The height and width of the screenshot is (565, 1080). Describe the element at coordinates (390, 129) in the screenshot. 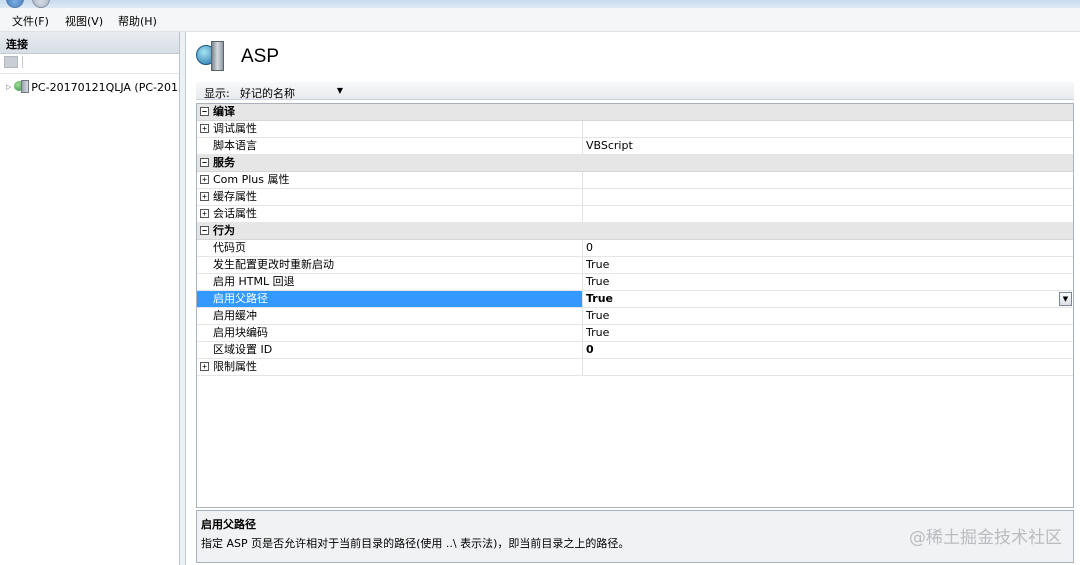

I see `property-name: + 调试属性` at that location.